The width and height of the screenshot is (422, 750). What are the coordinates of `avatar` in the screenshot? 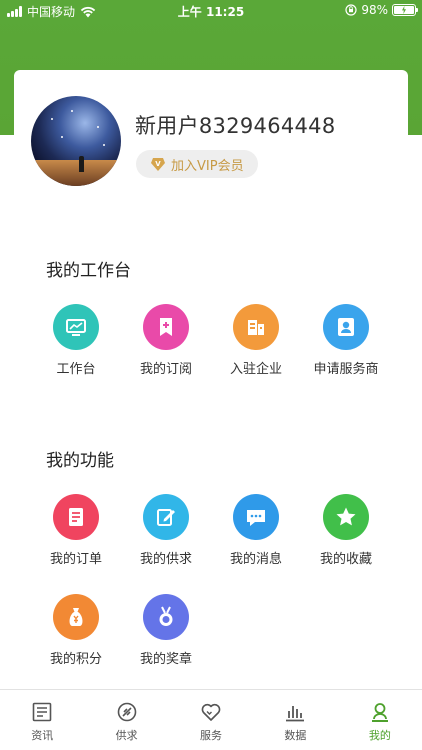 It's located at (76, 141).